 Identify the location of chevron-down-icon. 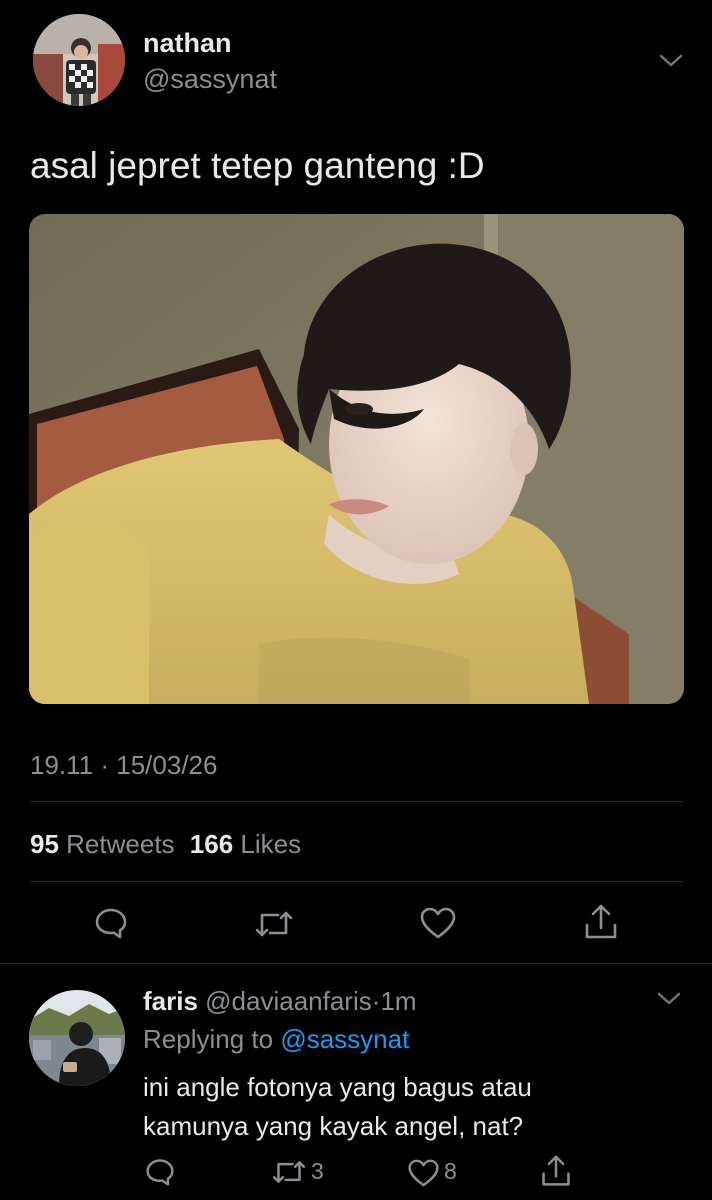
(671, 61).